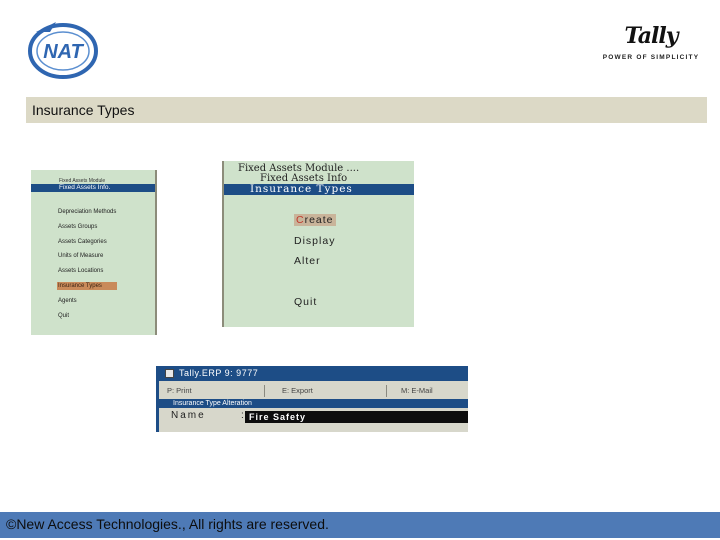  What do you see at coordinates (651, 36) in the screenshot?
I see `tally-logo-word: Tally` at bounding box center [651, 36].